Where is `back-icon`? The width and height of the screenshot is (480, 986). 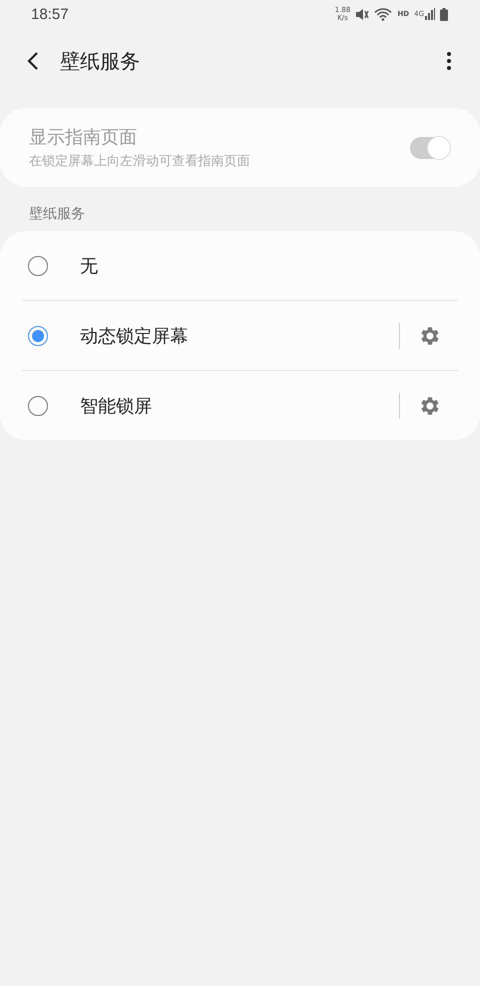 back-icon is located at coordinates (33, 61).